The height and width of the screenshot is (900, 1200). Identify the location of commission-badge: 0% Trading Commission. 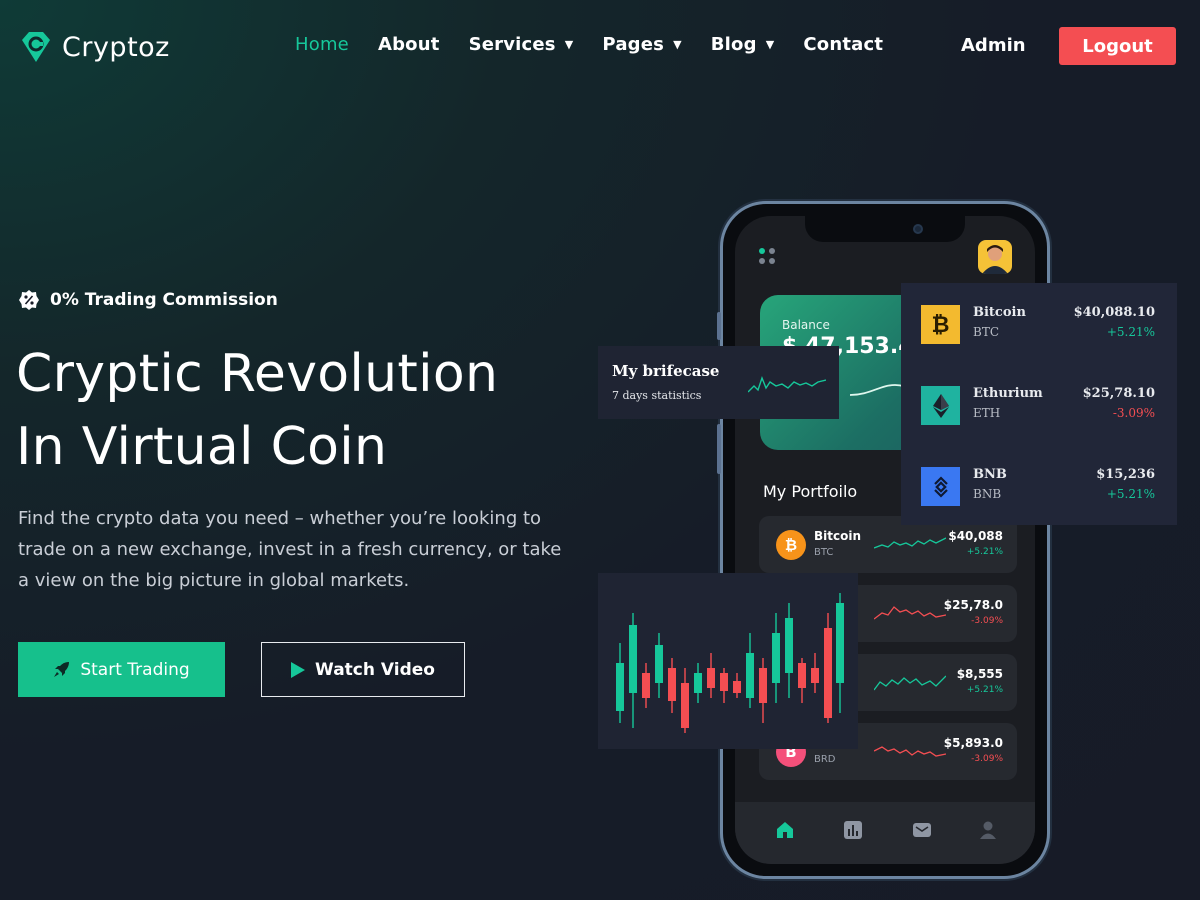
(148, 300).